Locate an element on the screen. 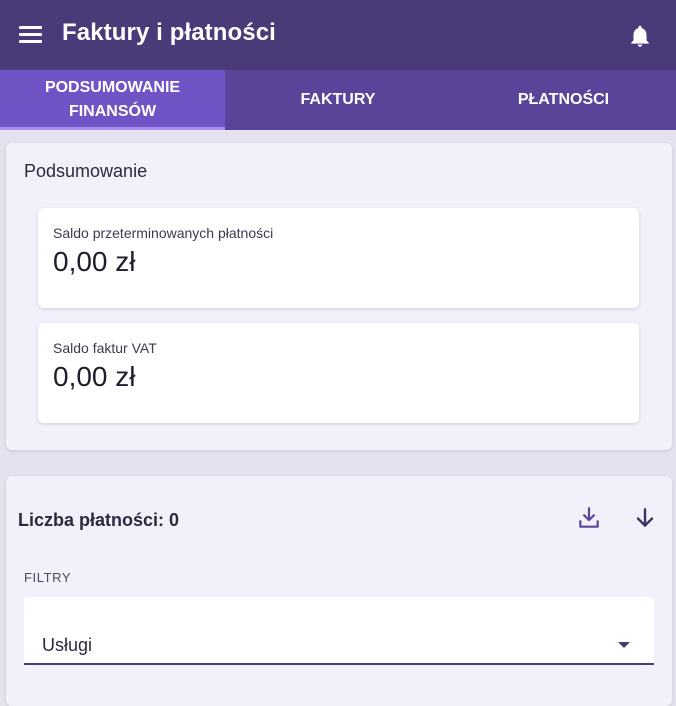 The image size is (676, 706). payments-count: Liczba płatności: 0 is located at coordinates (99, 520).